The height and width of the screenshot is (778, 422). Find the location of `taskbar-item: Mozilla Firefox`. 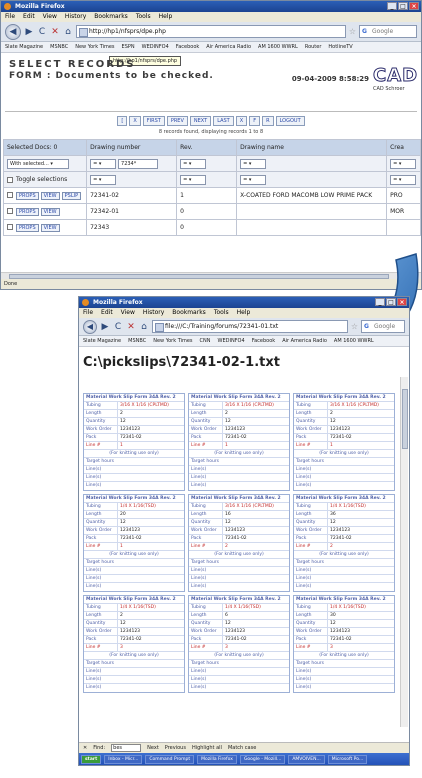

taskbar-item: Mozilla Firefox is located at coordinates (217, 759).